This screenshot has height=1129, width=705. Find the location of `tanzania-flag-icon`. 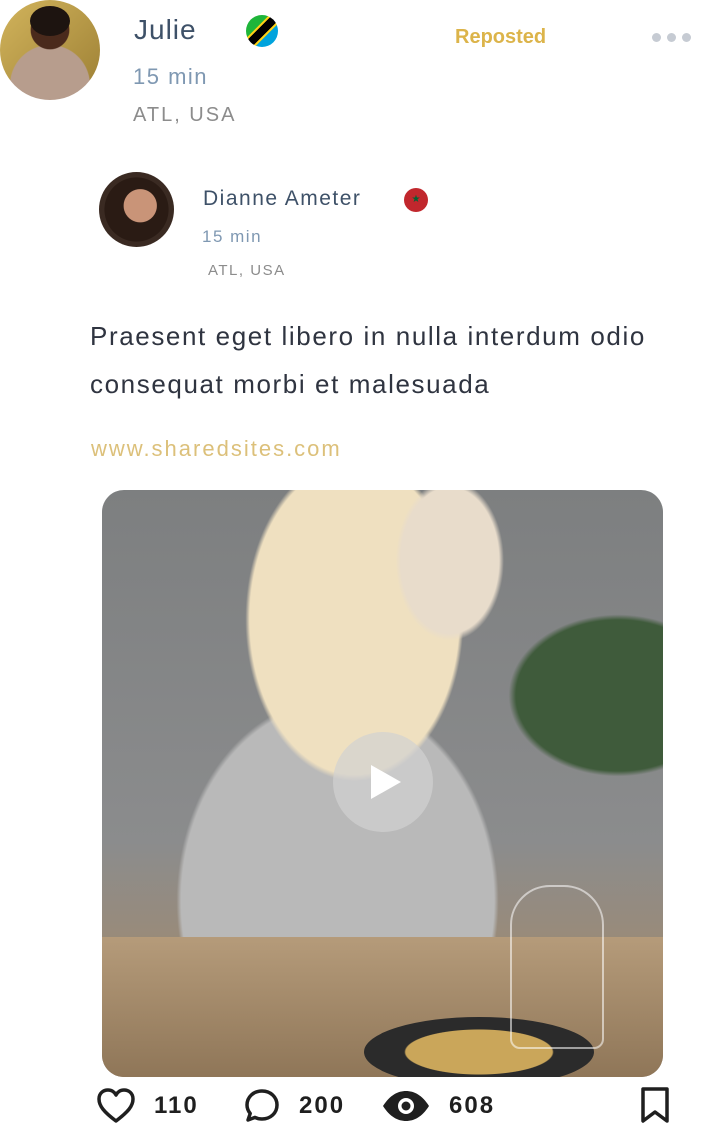

tanzania-flag-icon is located at coordinates (262, 31).